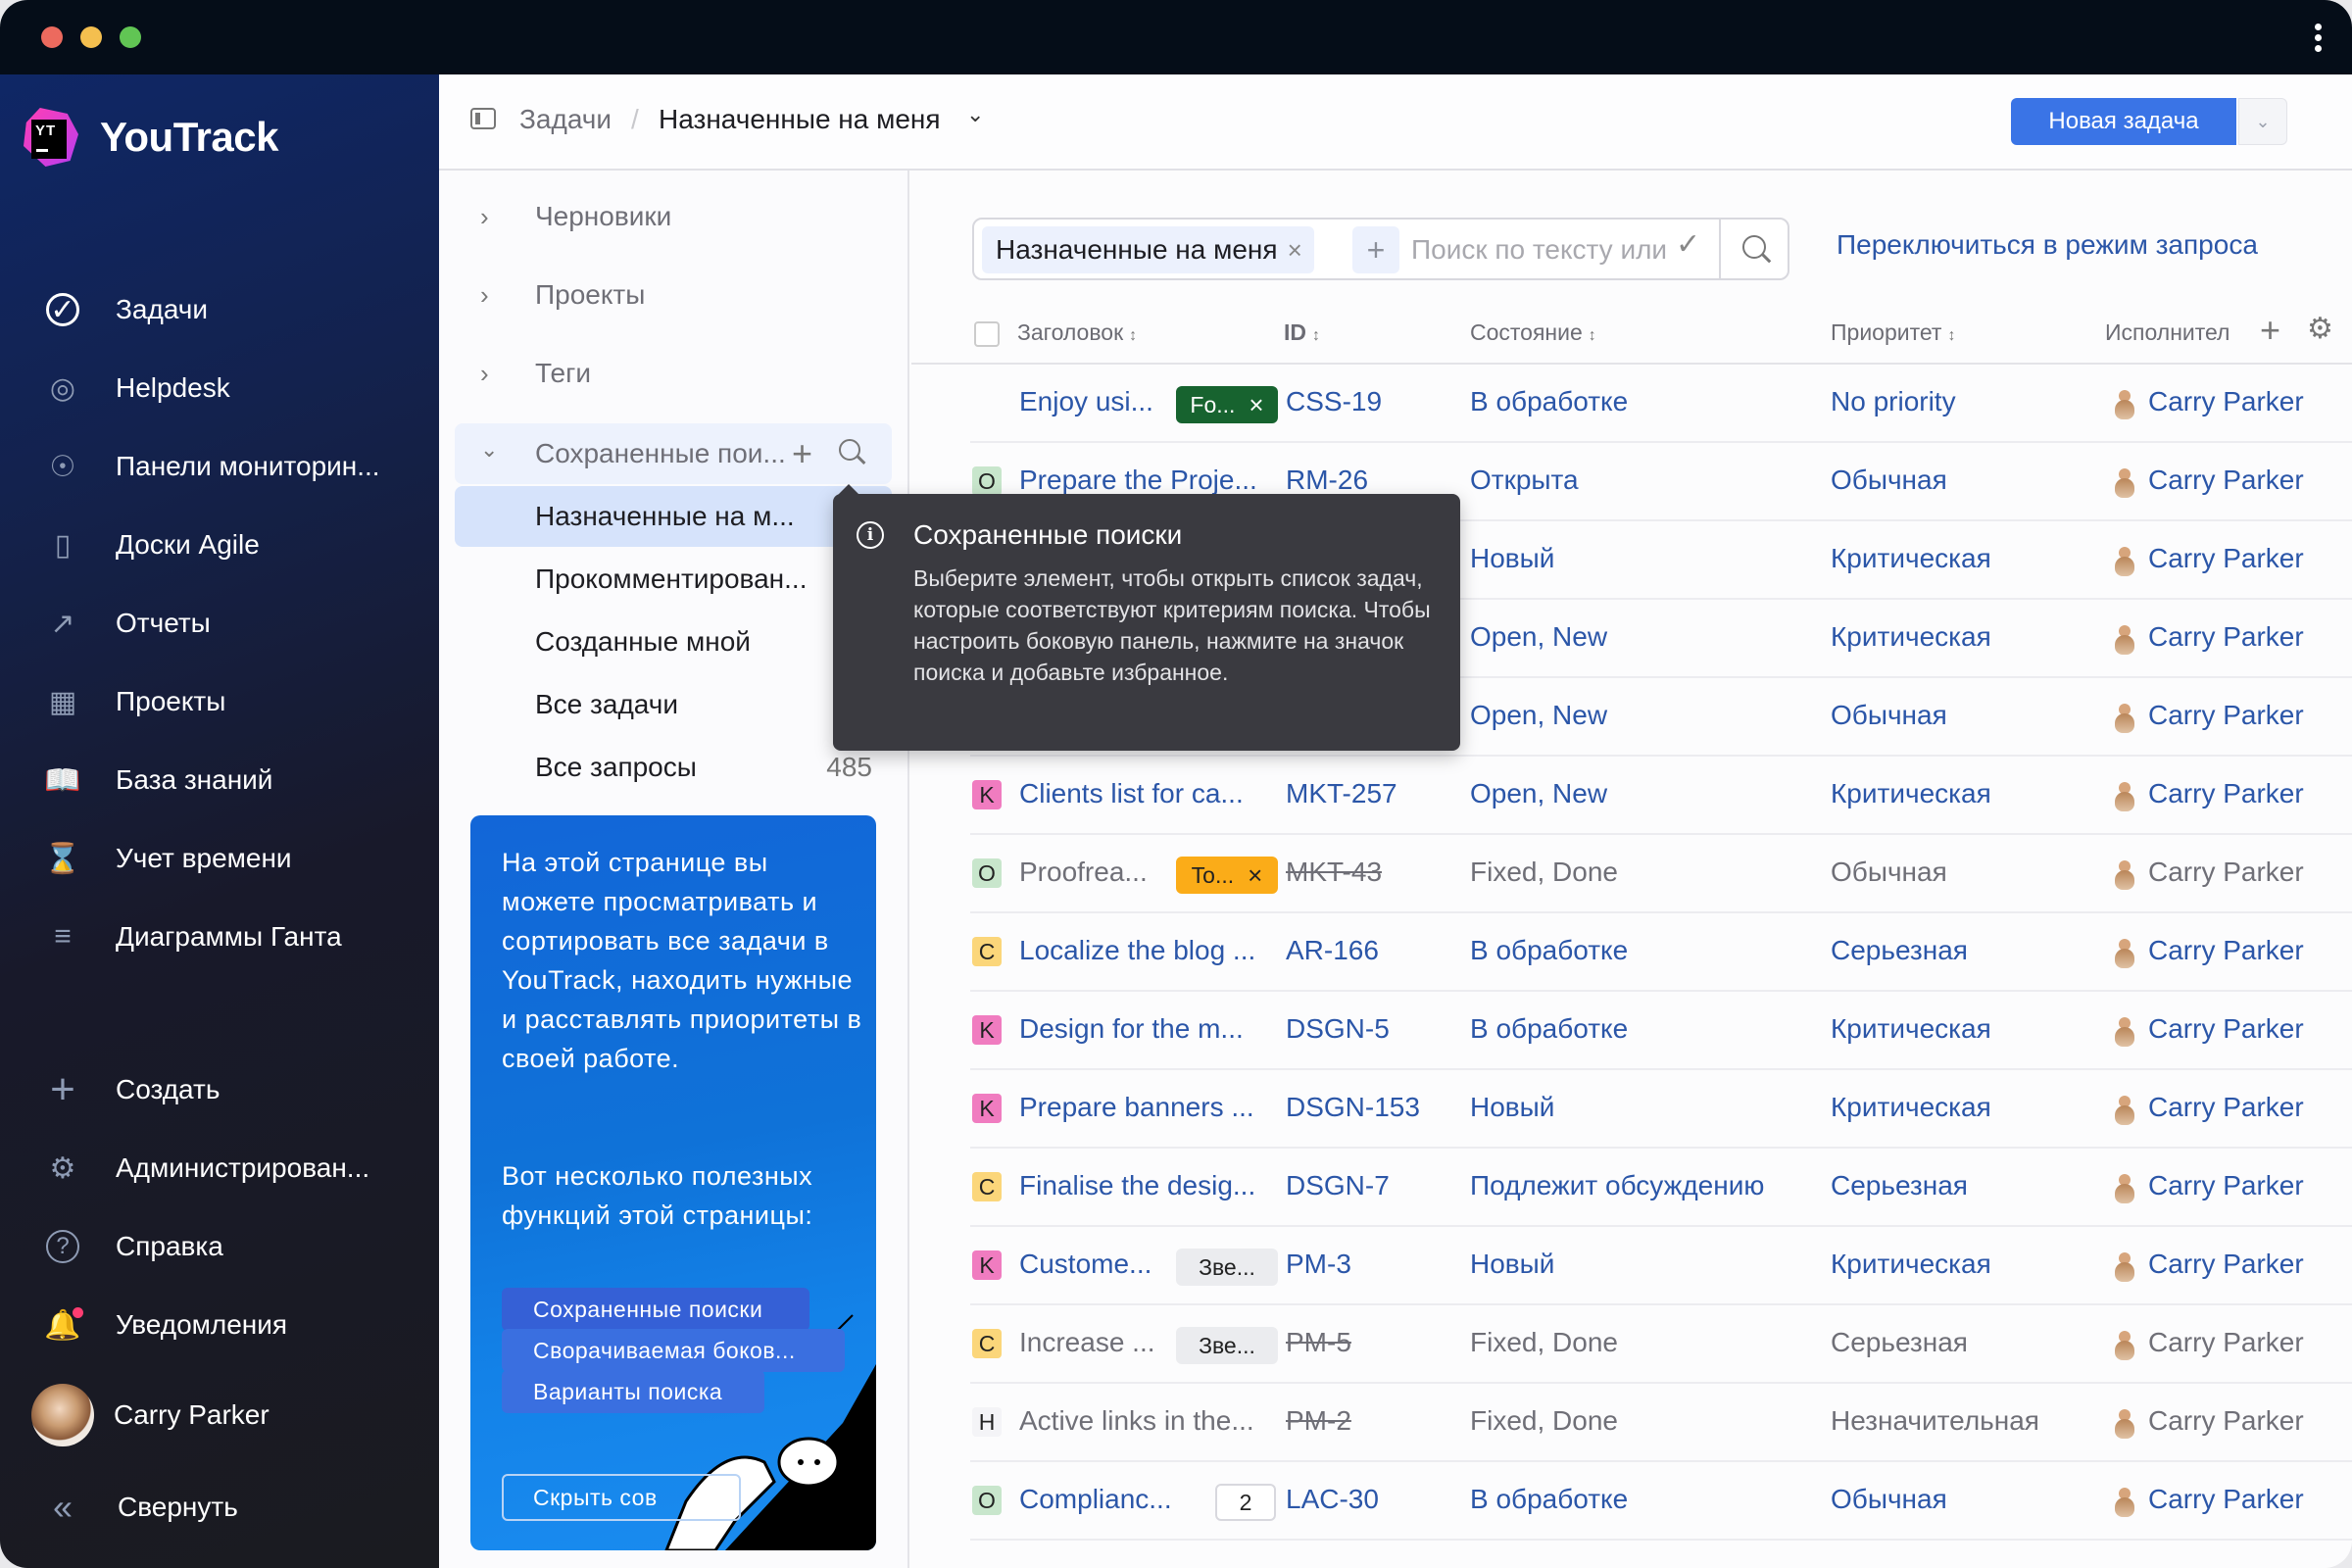  Describe the element at coordinates (219, 1415) in the screenshot. I see `user-profile: Carry Parker` at that location.